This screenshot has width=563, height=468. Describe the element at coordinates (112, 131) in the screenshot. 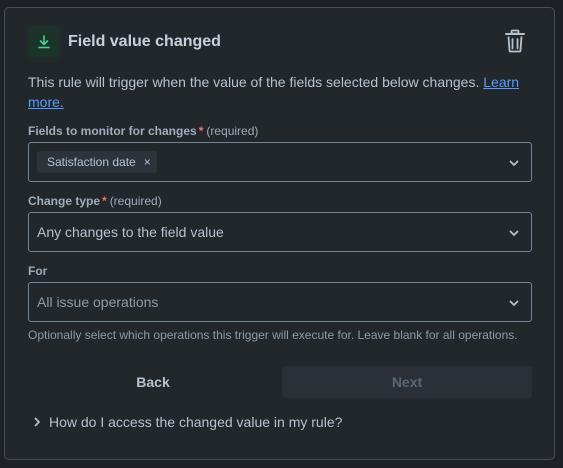

I see `fields-to-monitor-label-text: Fields to monitor for changes` at that location.